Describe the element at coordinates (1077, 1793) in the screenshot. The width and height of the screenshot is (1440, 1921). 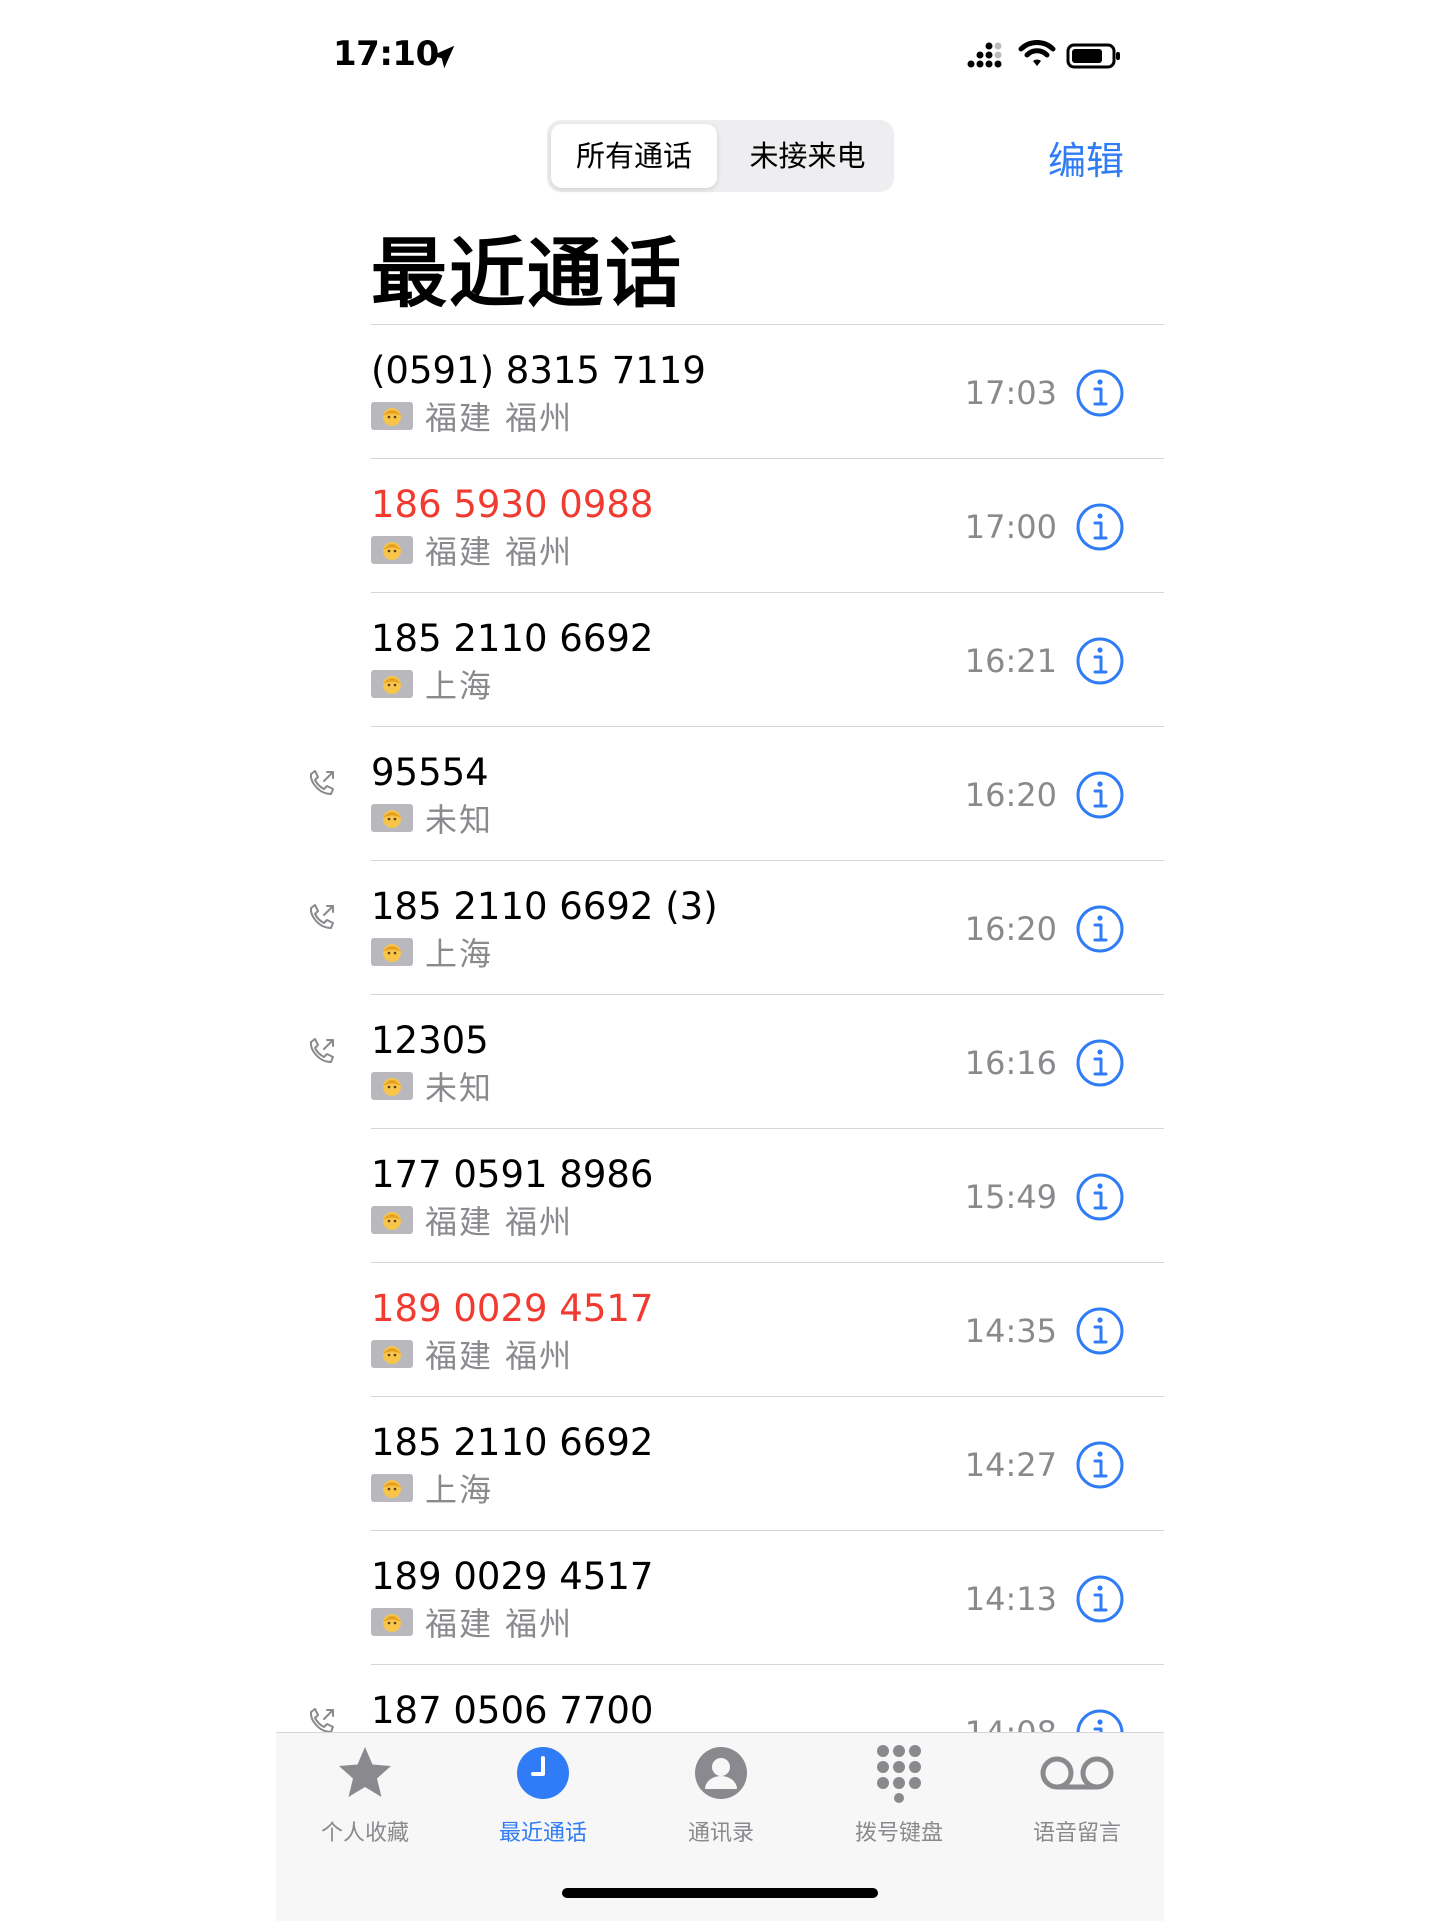
I see `tab-voicemail: 语音留言` at that location.